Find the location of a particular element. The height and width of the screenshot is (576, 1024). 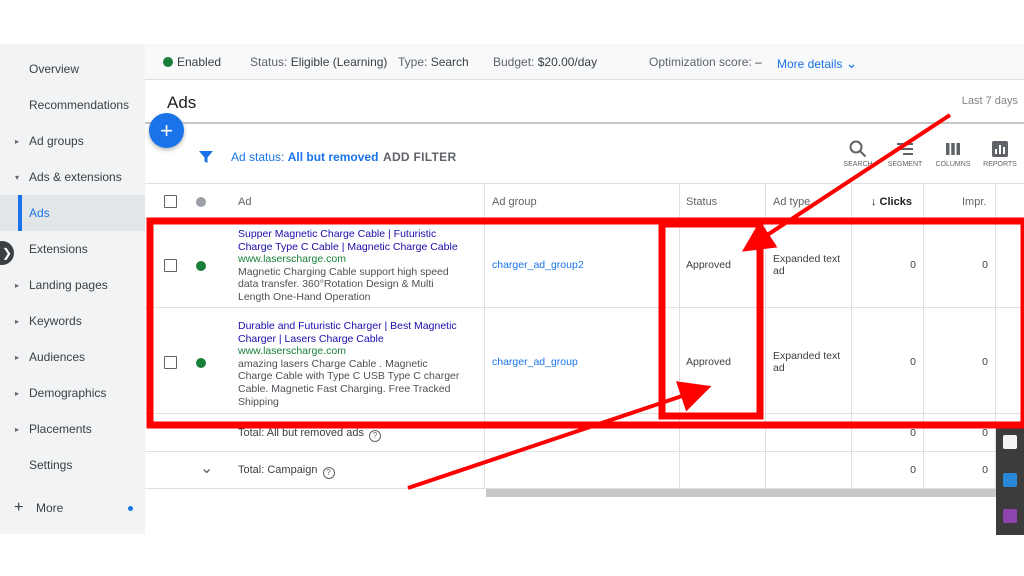

page-title: Ads is located at coordinates (182, 102).